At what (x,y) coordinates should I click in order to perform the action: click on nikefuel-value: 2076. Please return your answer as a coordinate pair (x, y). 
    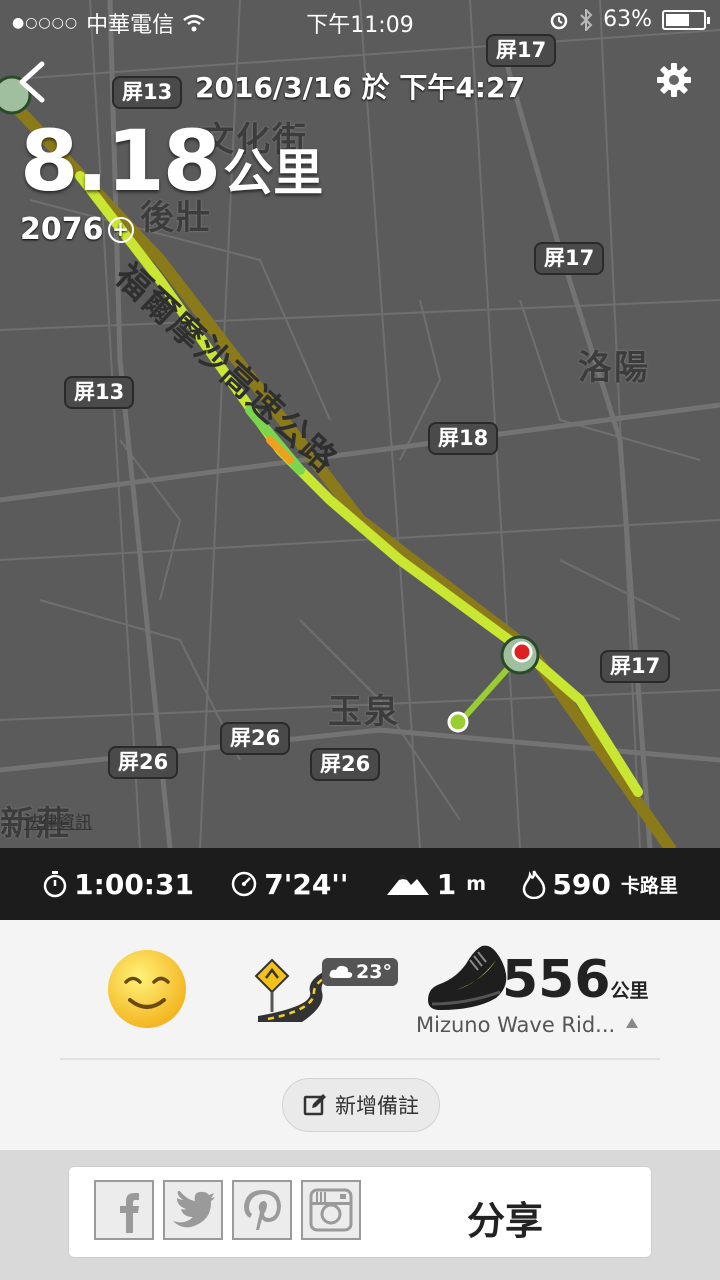
    Looking at the image, I should click on (62, 229).